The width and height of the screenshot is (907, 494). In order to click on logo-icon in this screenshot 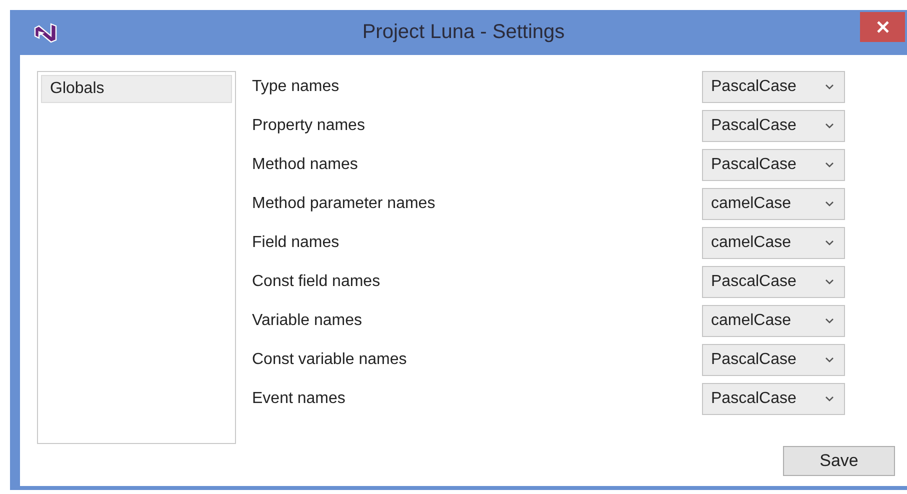, I will do `click(45, 33)`.